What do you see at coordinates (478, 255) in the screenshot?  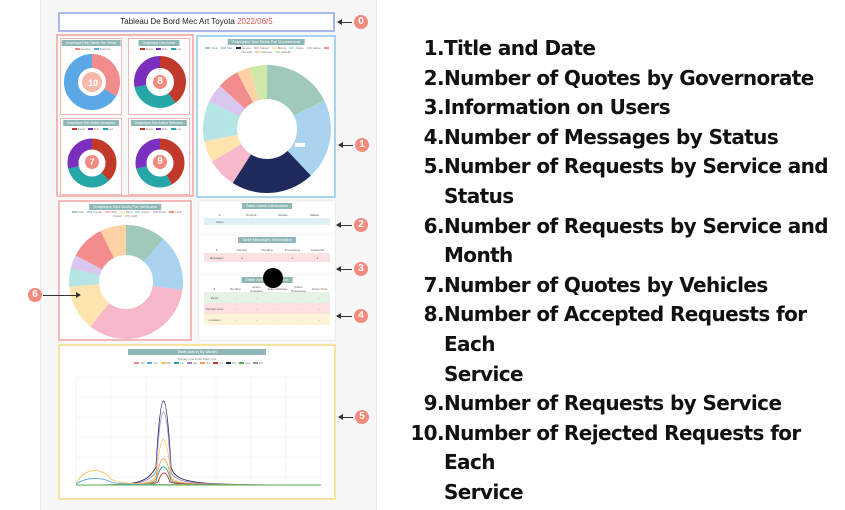 I see `list-item: Month` at bounding box center [478, 255].